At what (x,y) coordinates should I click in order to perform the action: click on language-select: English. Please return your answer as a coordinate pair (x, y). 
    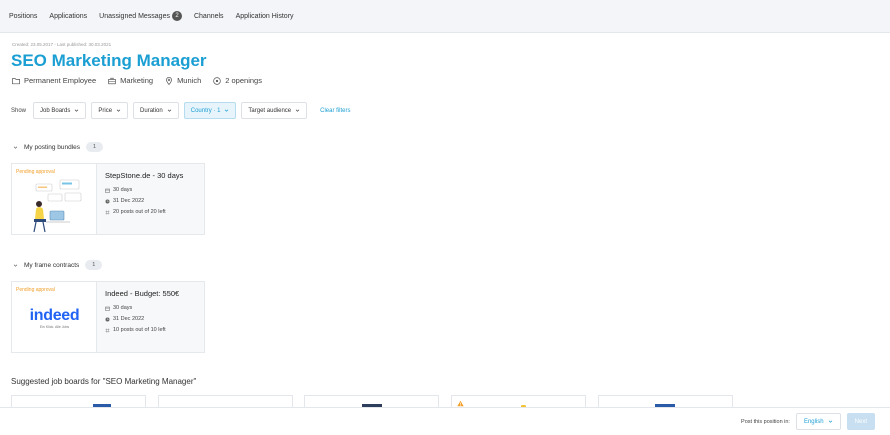
    Looking at the image, I should click on (818, 421).